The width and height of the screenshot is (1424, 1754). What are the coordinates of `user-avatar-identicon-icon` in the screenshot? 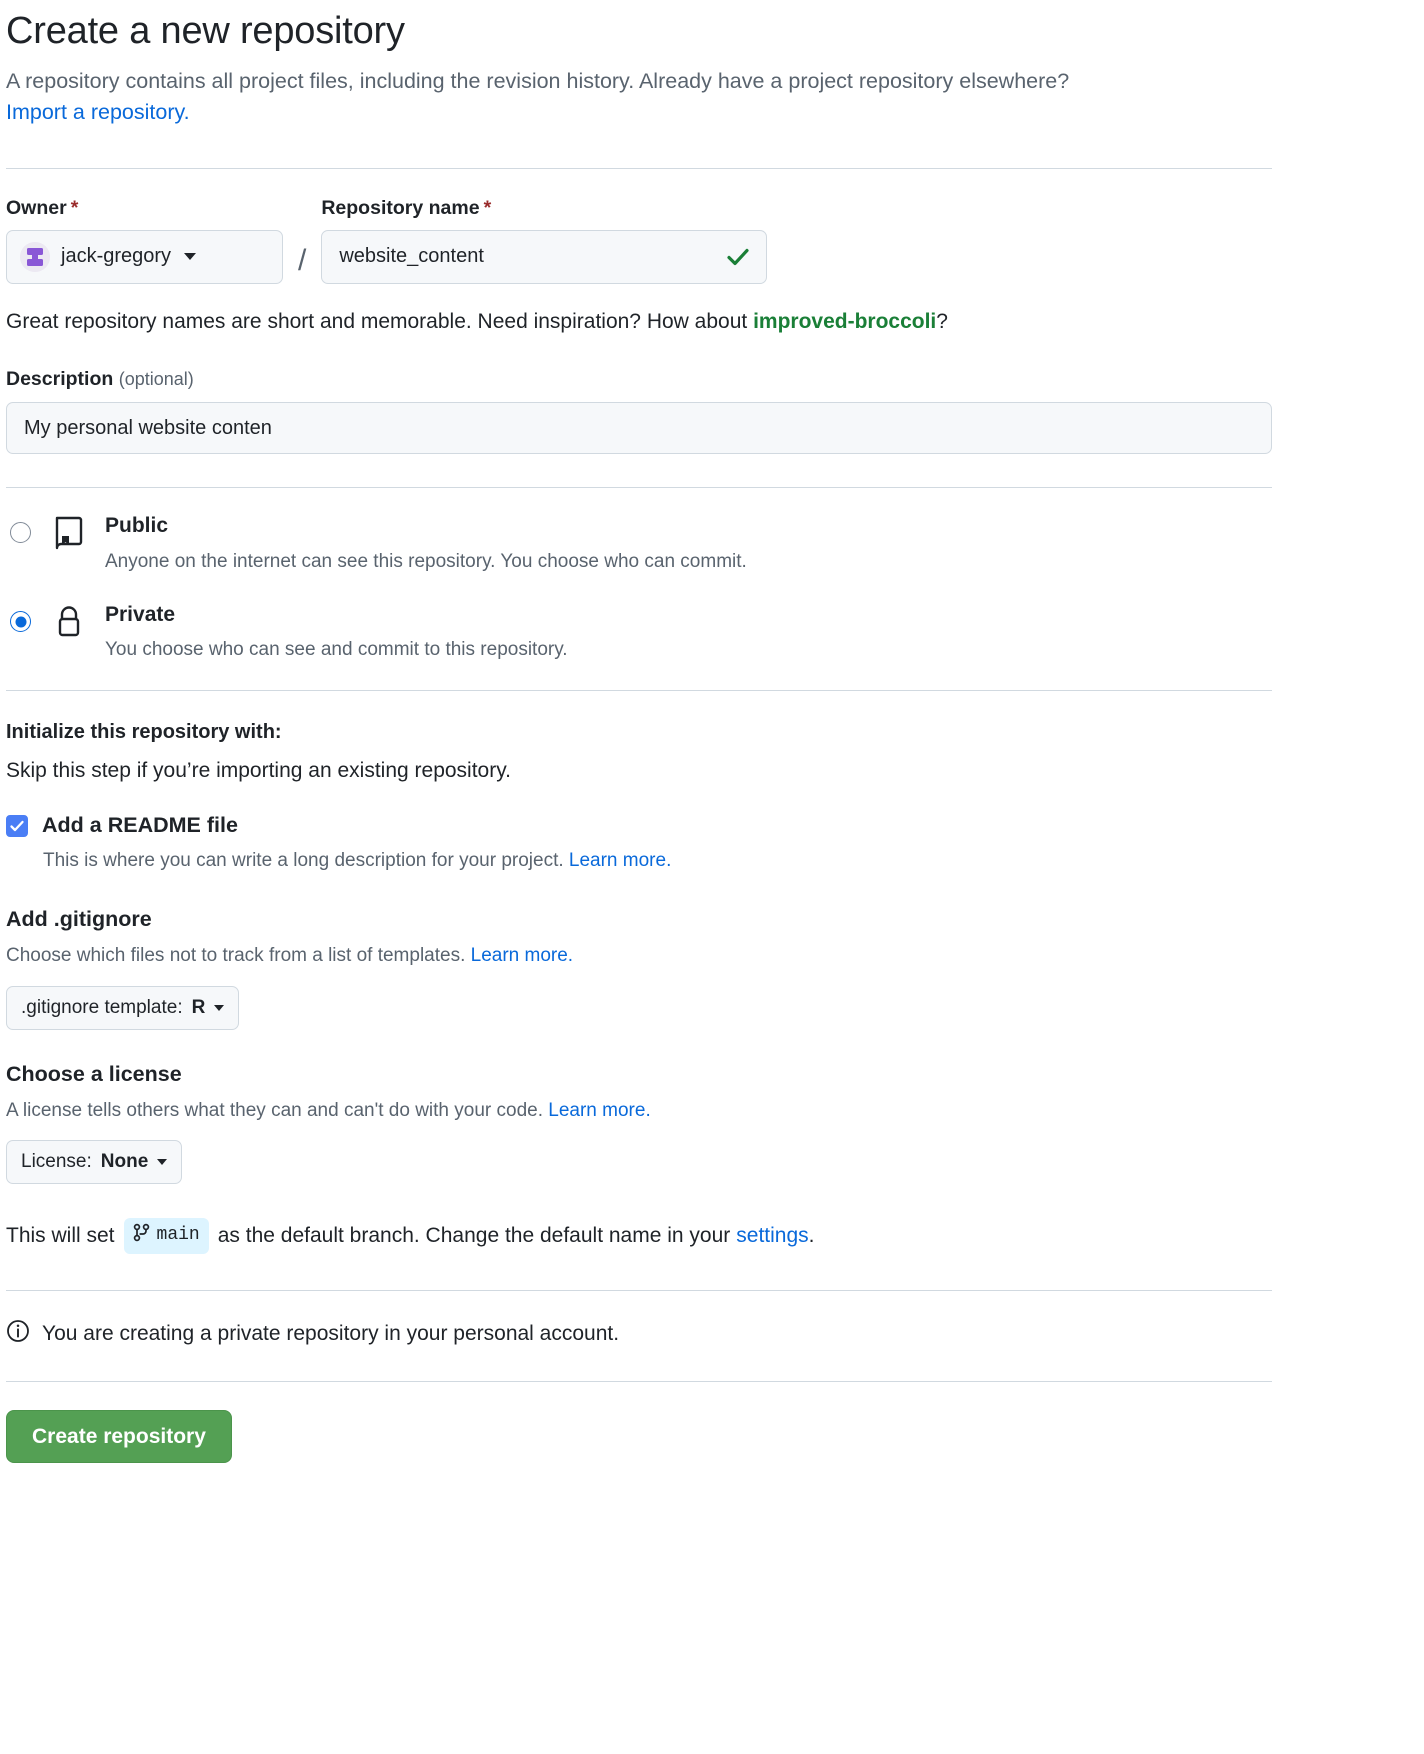 It's located at (35, 256).